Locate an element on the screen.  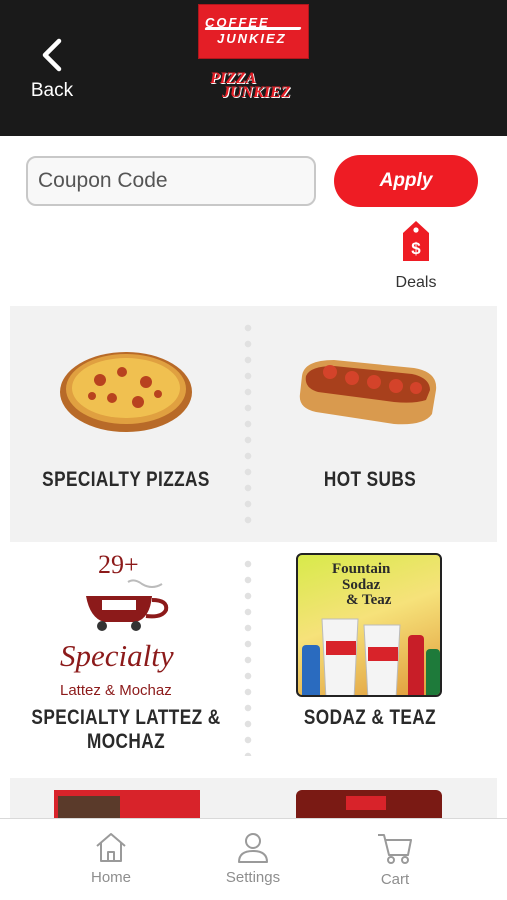
back-button: Back is located at coordinates (52, 73).